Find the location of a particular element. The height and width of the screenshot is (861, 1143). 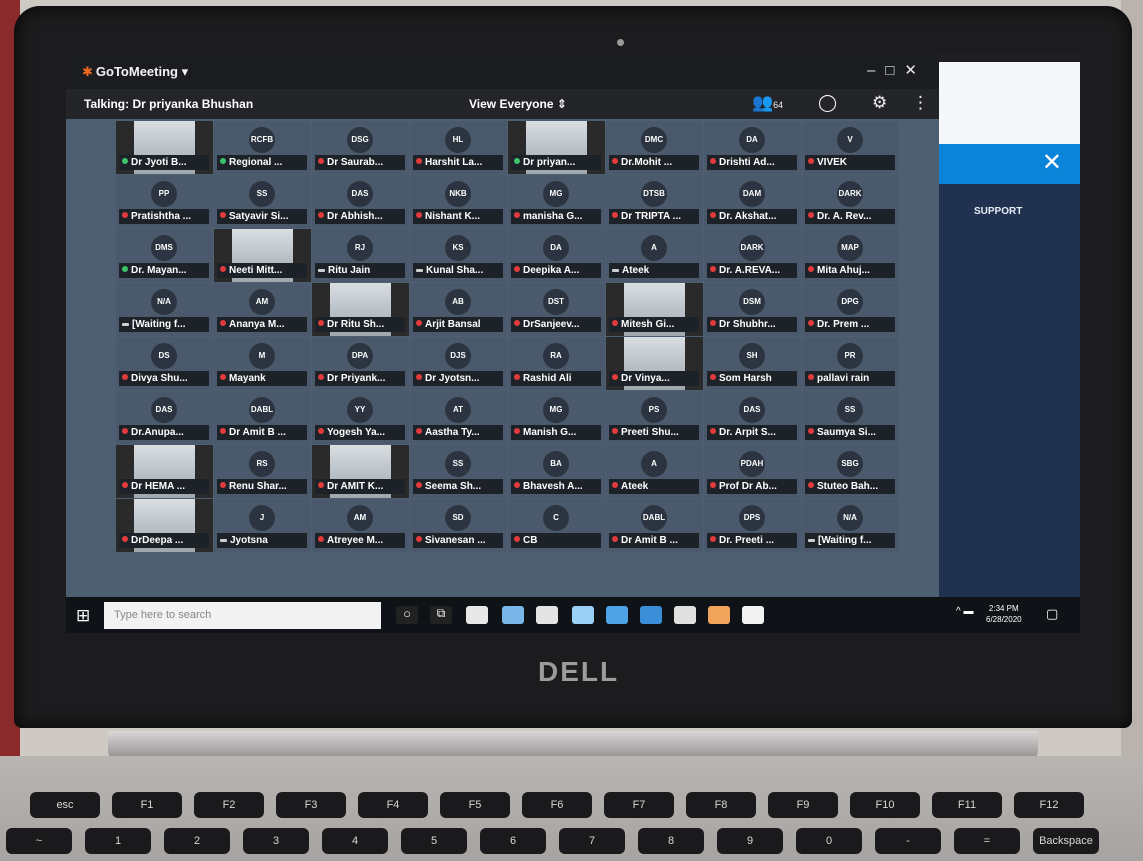

store-icon is located at coordinates (513, 615).